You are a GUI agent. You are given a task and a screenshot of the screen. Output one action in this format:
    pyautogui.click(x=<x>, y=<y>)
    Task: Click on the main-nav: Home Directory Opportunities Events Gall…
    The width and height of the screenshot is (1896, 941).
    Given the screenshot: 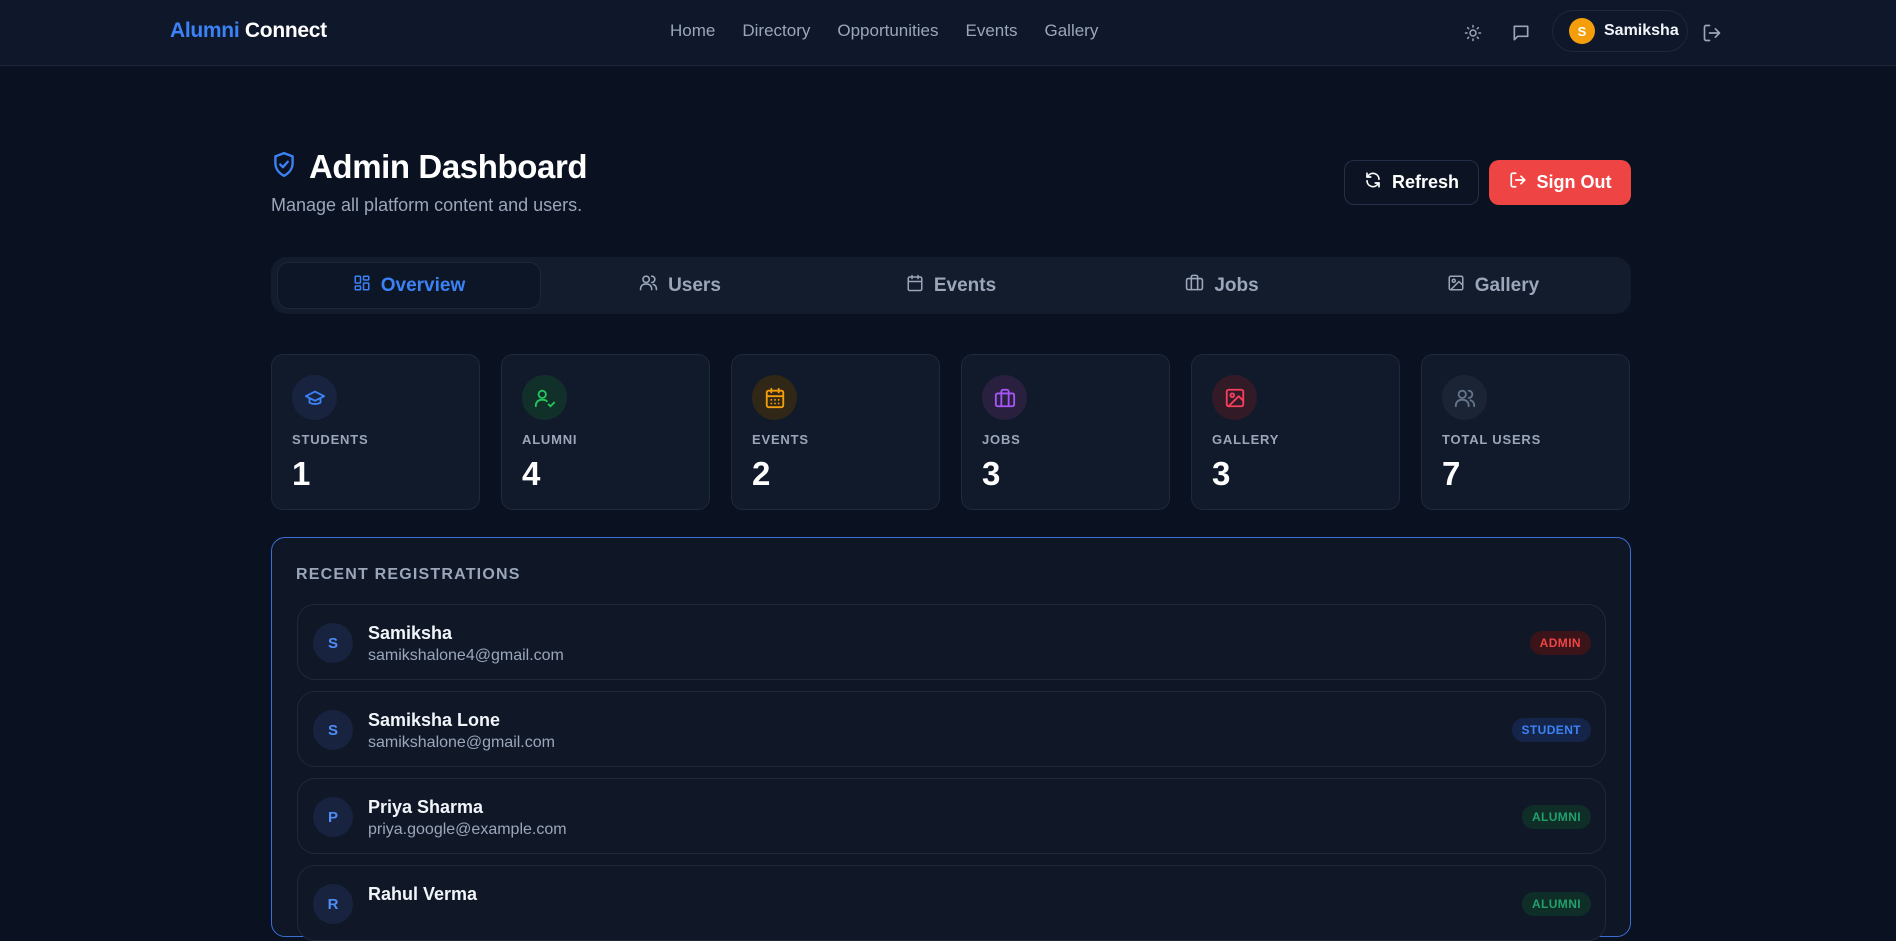 What is the action you would take?
    pyautogui.click(x=884, y=31)
    